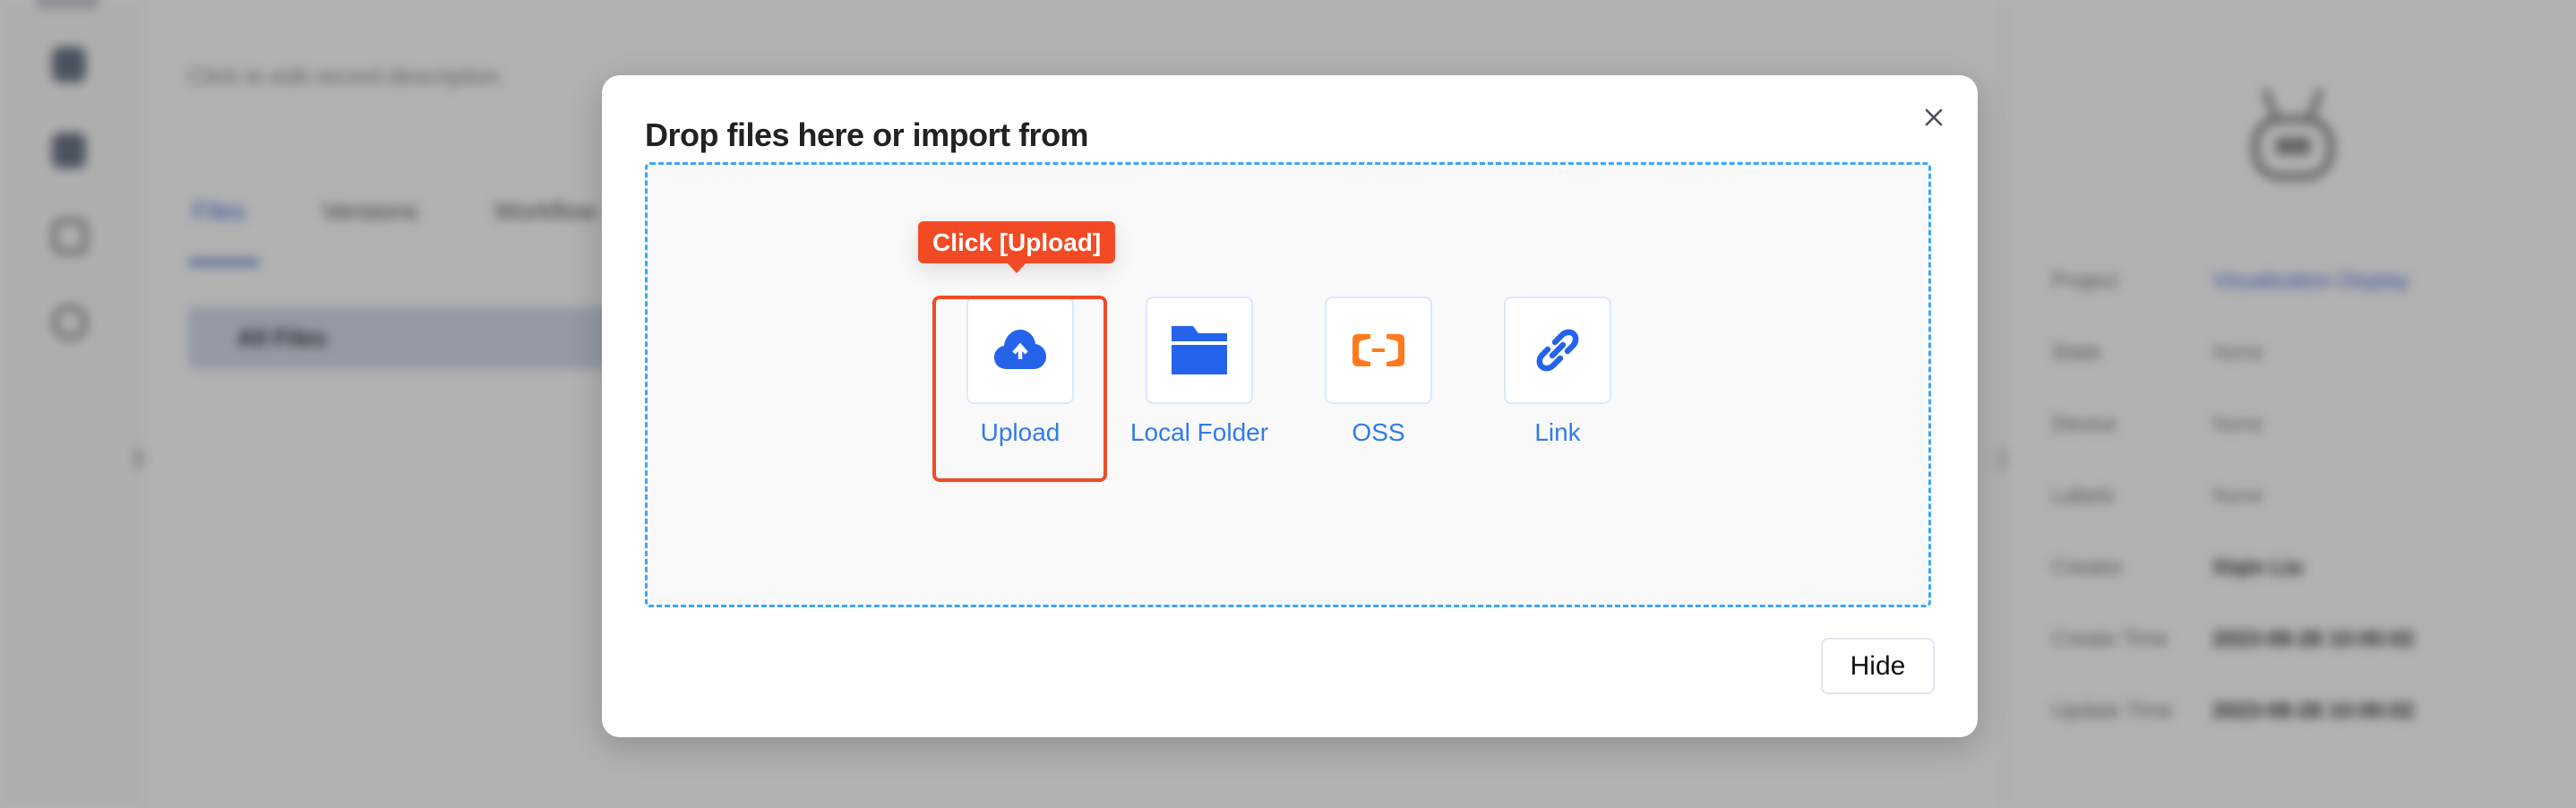 The height and width of the screenshot is (808, 2576). What do you see at coordinates (1019, 389) in the screenshot?
I see `upload-highlight-box` at bounding box center [1019, 389].